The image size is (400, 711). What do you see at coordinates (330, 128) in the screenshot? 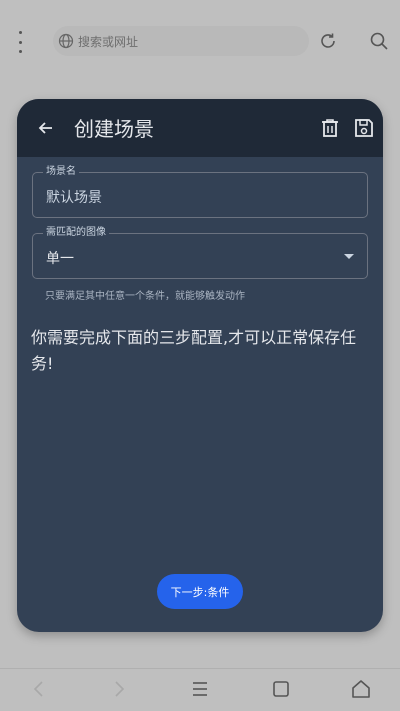
I see `delete-icon` at bounding box center [330, 128].